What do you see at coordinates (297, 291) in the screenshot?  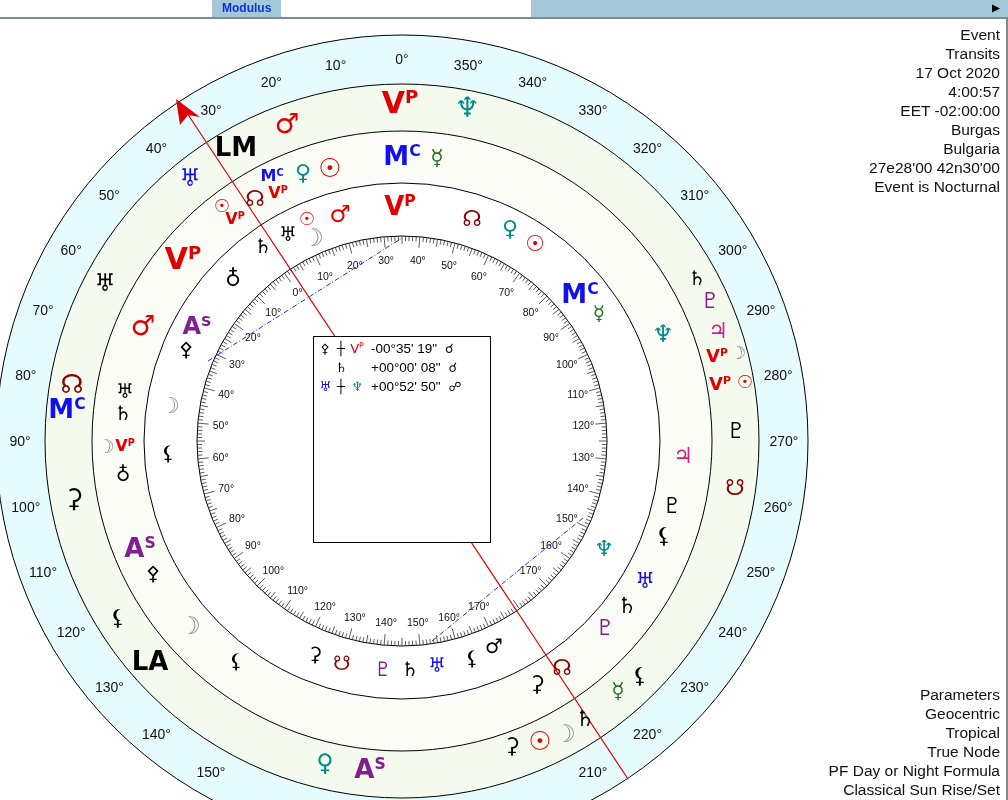 I see `dial-degree-label: 0°` at bounding box center [297, 291].